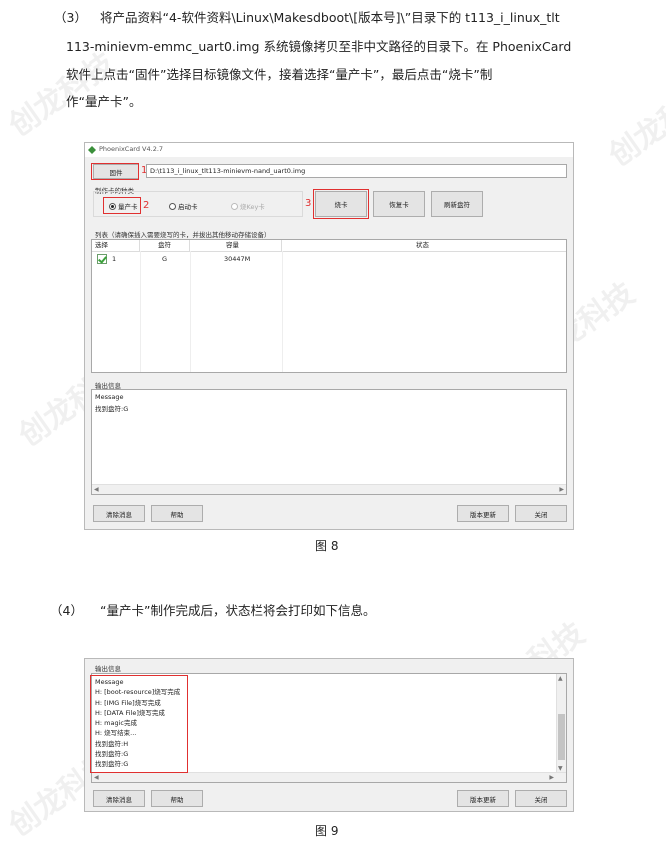 The height and width of the screenshot is (844, 666). Describe the element at coordinates (92, 150) in the screenshot. I see `app-icon` at that location.